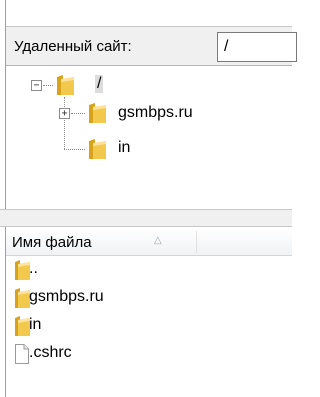 The image size is (320, 397). Describe the element at coordinates (196, 242) in the screenshot. I see `column-separator` at that location.